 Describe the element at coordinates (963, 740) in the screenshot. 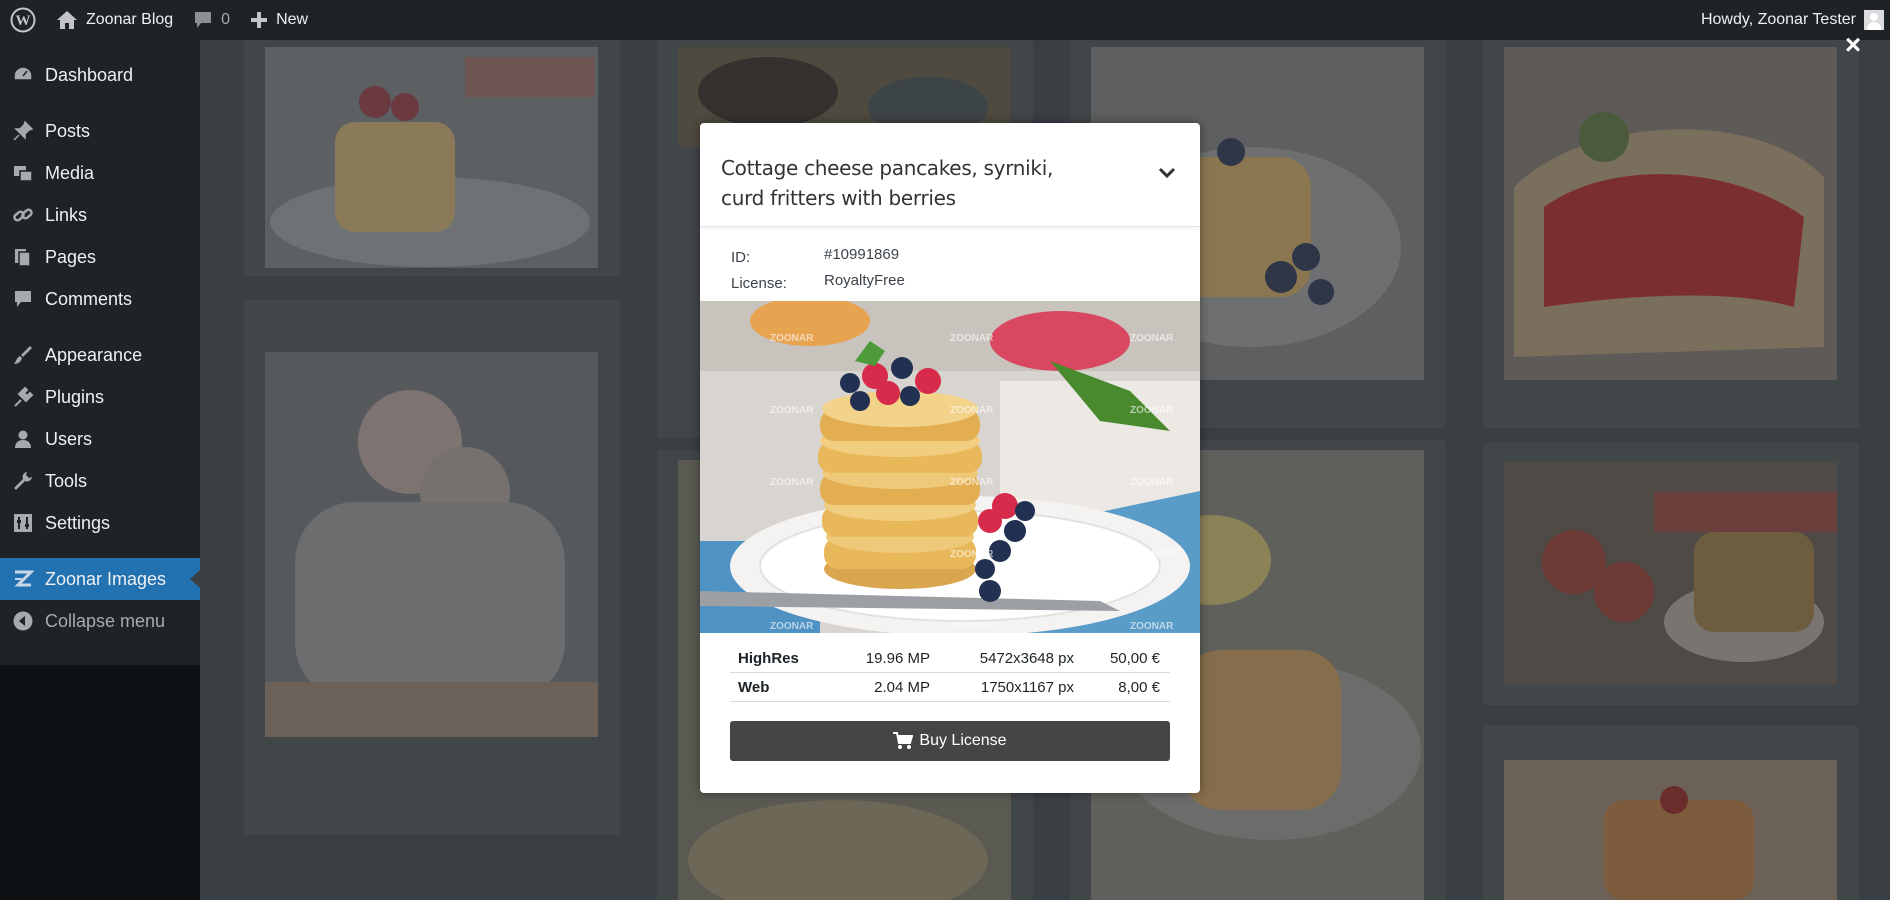

I see `buy-license-label: Buy License` at that location.